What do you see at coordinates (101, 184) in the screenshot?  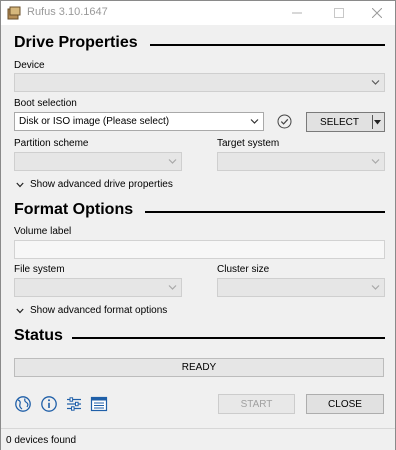 I see `advanced-drive-properties-label: Show advanced drive properties` at bounding box center [101, 184].